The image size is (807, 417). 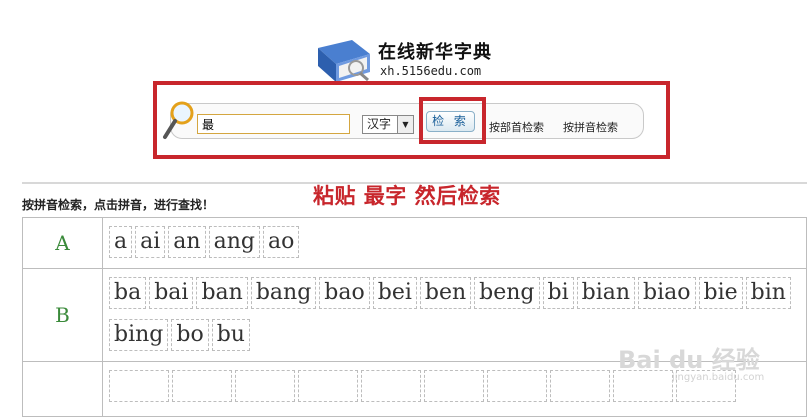 What do you see at coordinates (606, 293) in the screenshot?
I see `pinyin-link: bian` at bounding box center [606, 293].